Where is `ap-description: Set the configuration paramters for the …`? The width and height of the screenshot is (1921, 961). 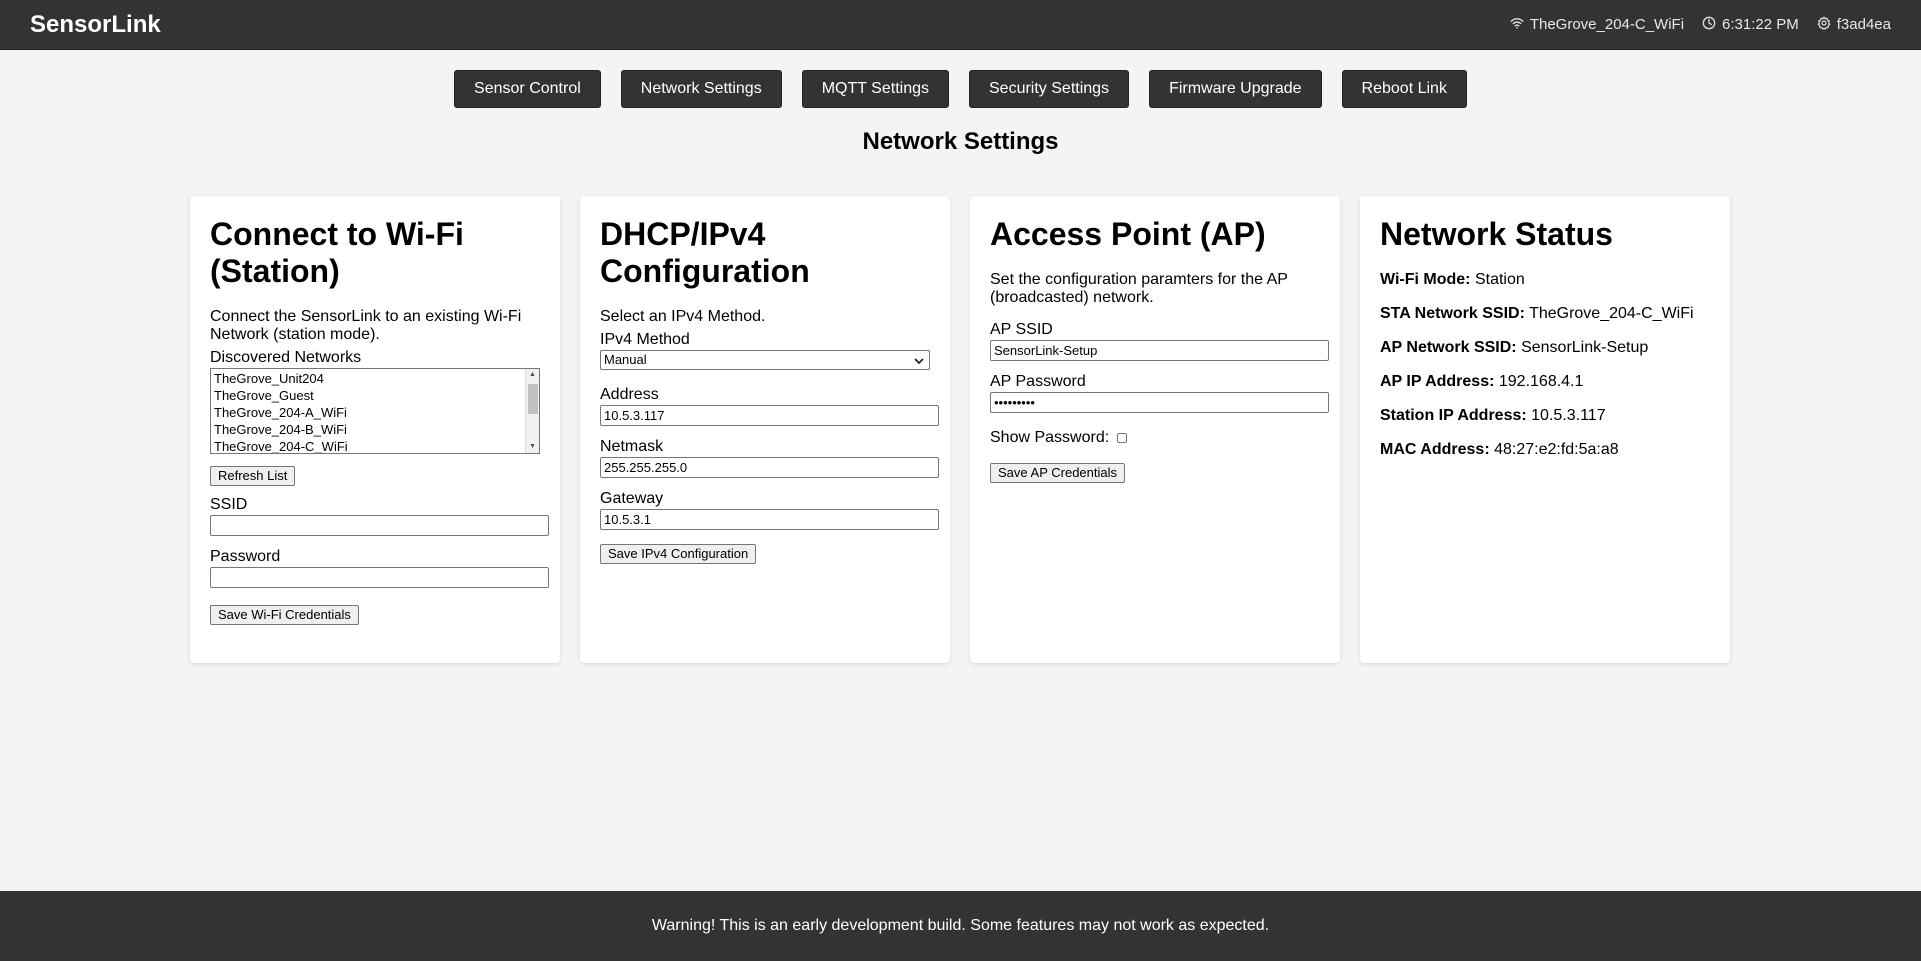
ap-description: Set the configuration paramters for the … is located at coordinates (1139, 288).